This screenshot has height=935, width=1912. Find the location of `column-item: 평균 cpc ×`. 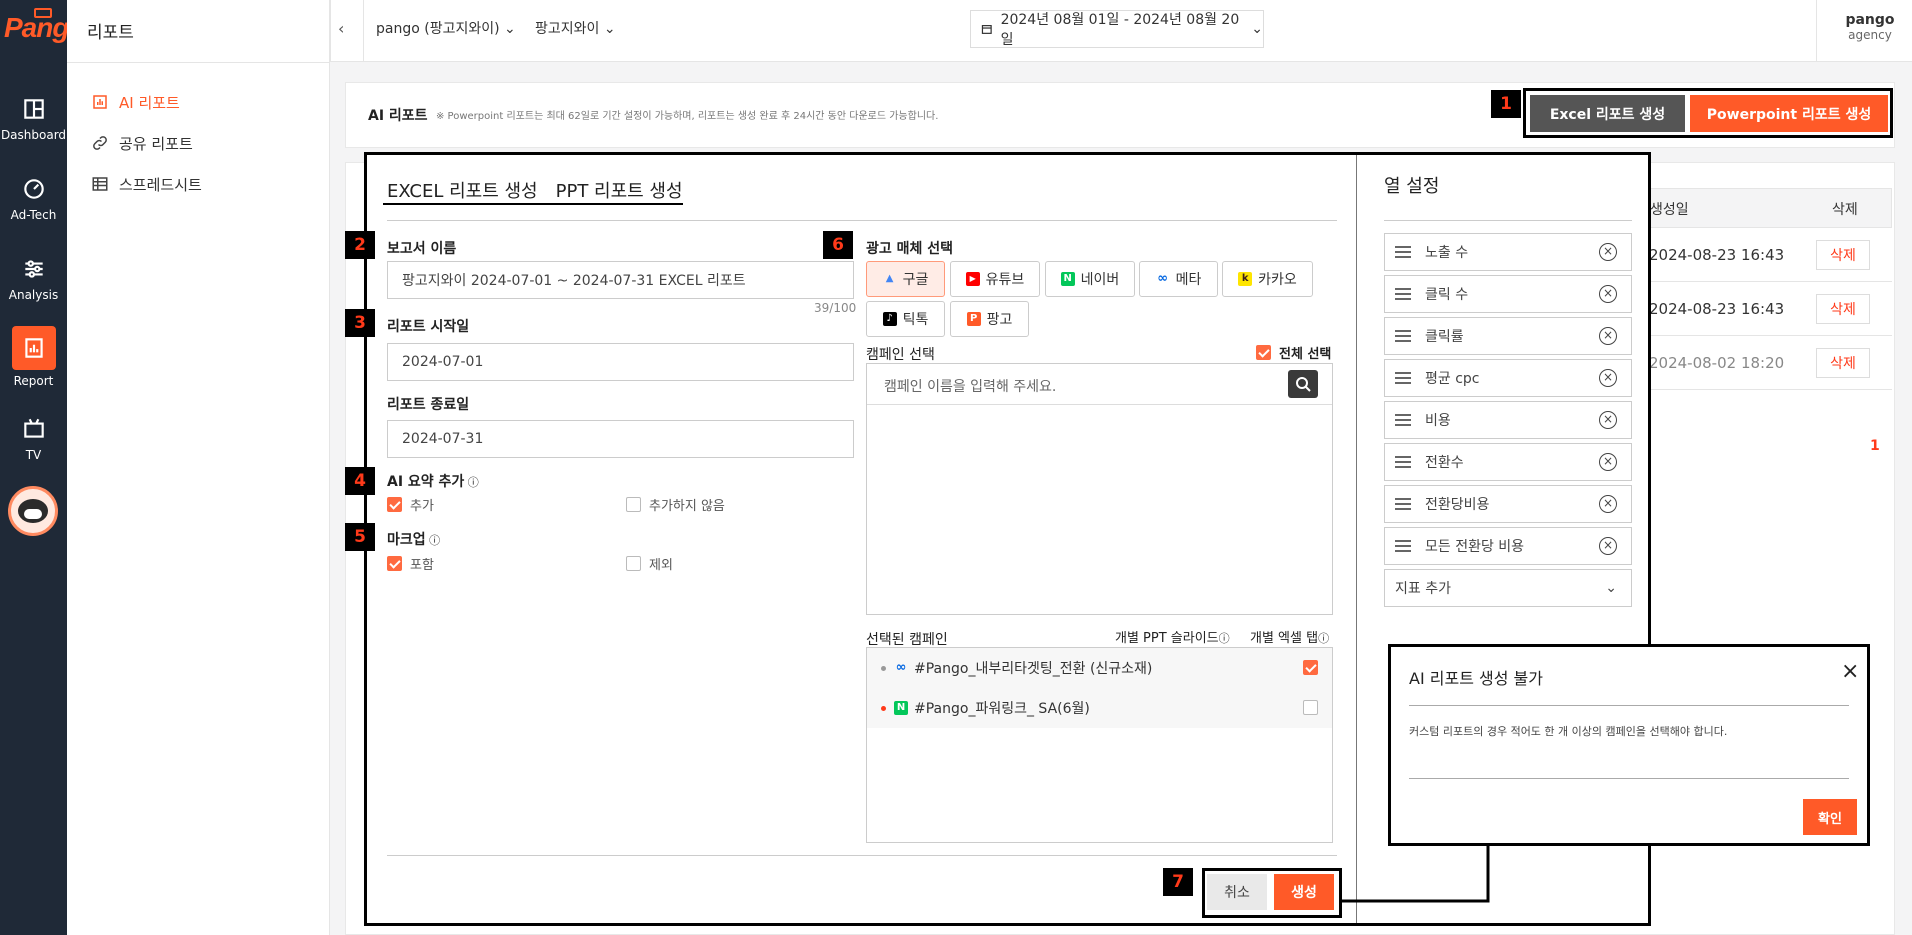

column-item: 평균 cpc × is located at coordinates (1508, 378).